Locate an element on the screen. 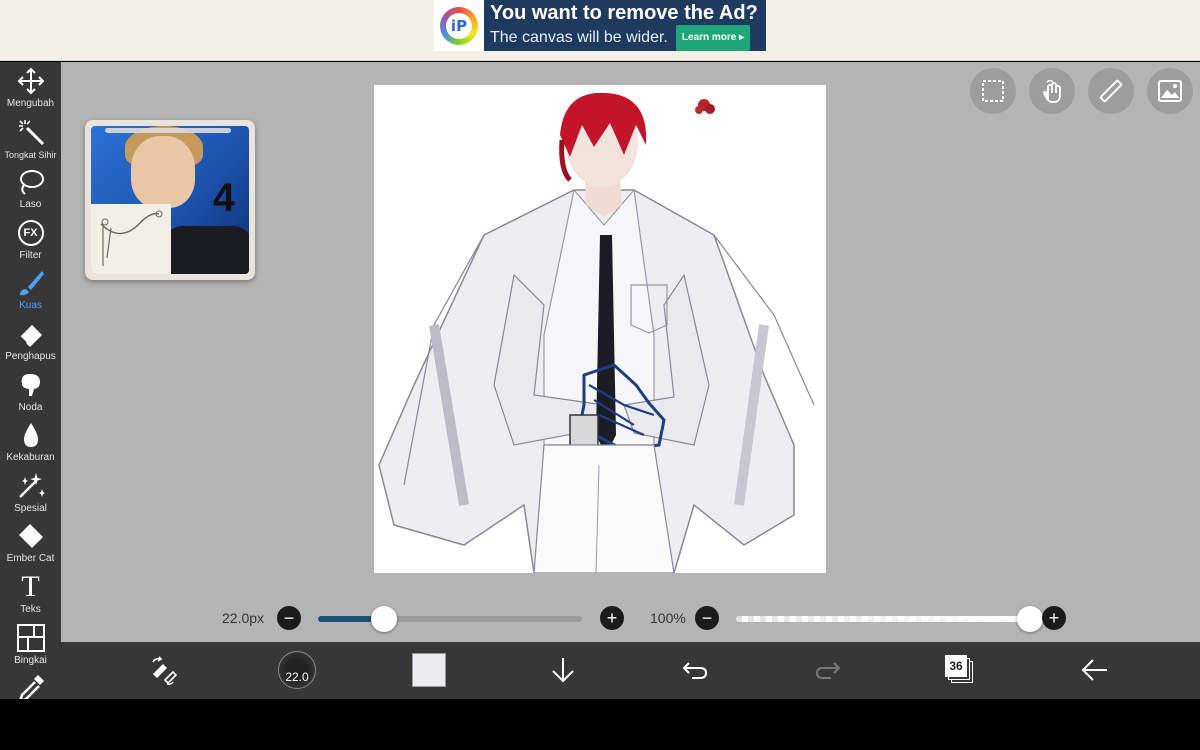  ruler-icon is located at coordinates (1111, 91).